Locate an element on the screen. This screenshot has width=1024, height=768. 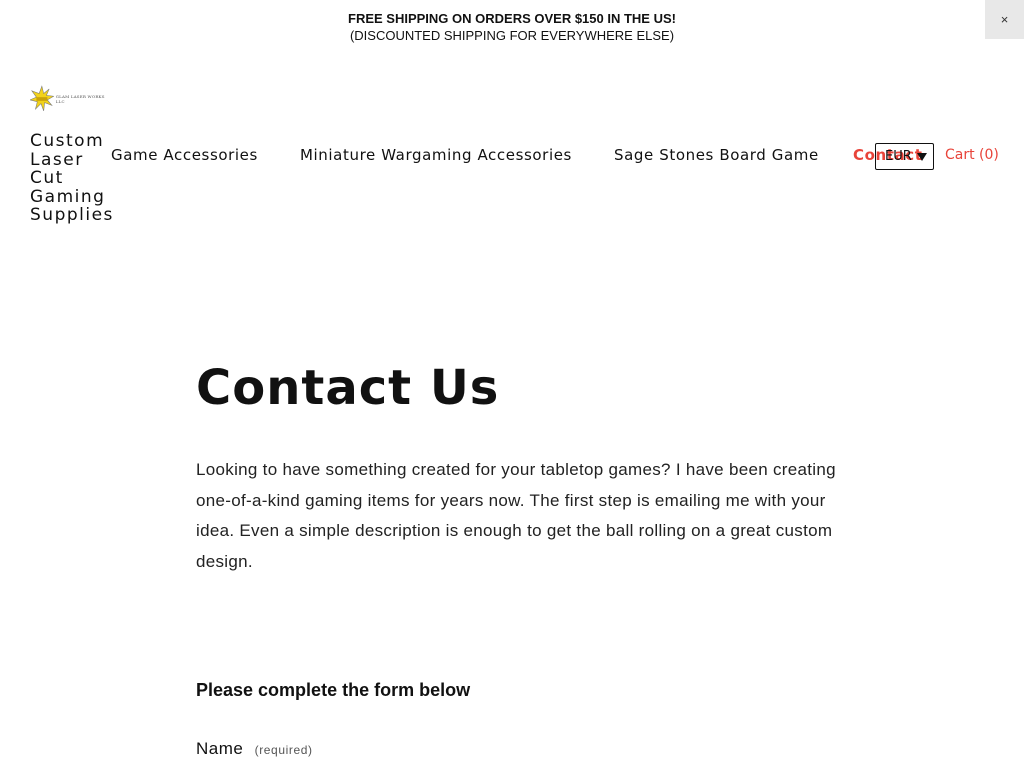
page-title: Contact Us is located at coordinates (348, 388).